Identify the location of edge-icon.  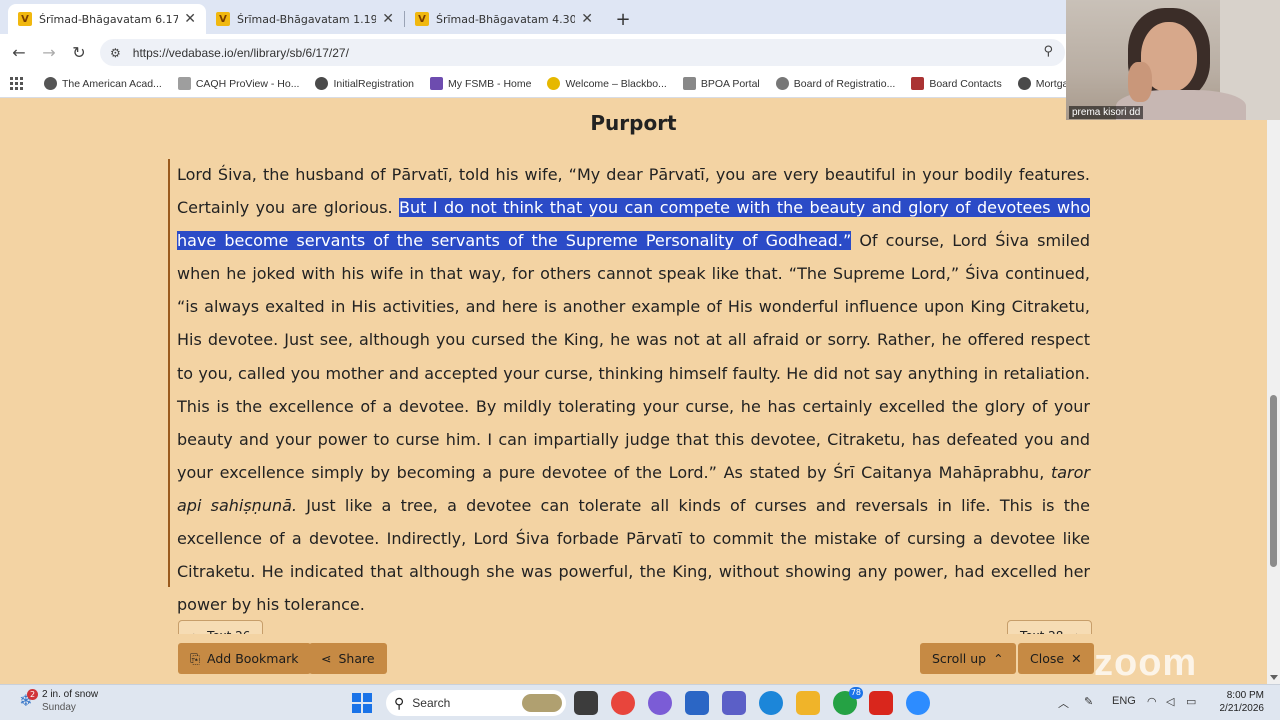
(771, 703).